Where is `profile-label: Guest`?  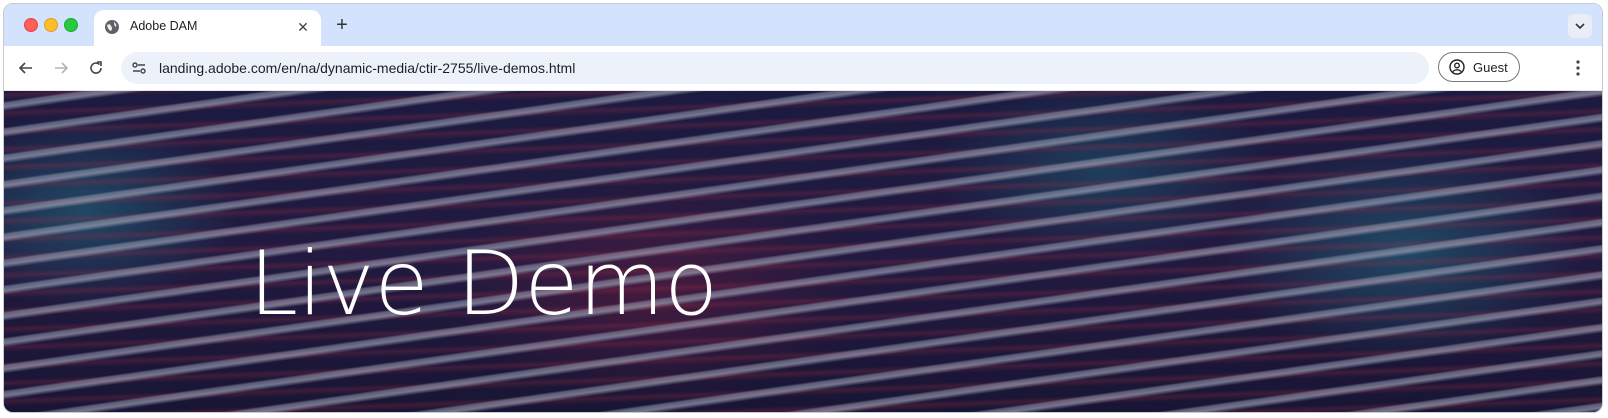 profile-label: Guest is located at coordinates (1490, 67).